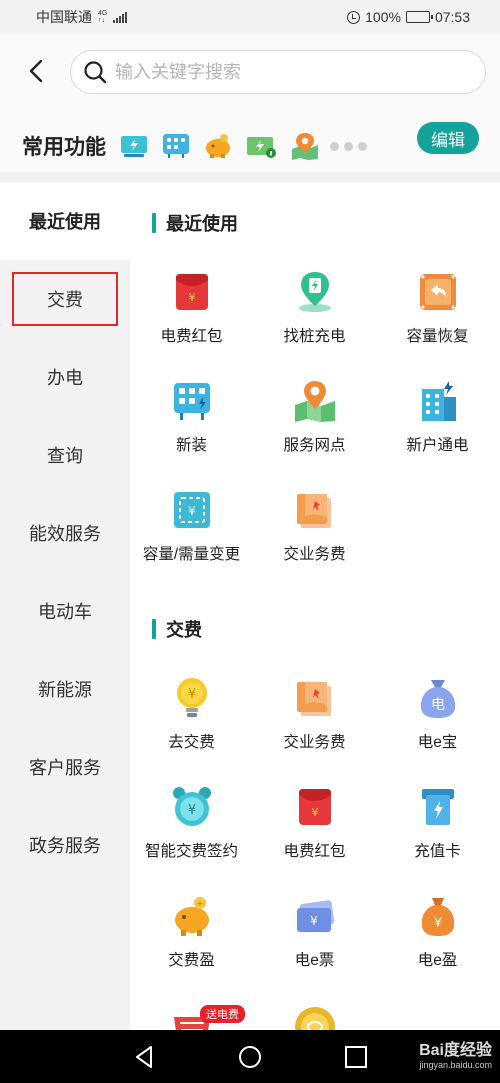 The height and width of the screenshot is (1083, 500). Describe the element at coordinates (65, 455) in the screenshot. I see `sidebar-item-query: 查询` at that location.